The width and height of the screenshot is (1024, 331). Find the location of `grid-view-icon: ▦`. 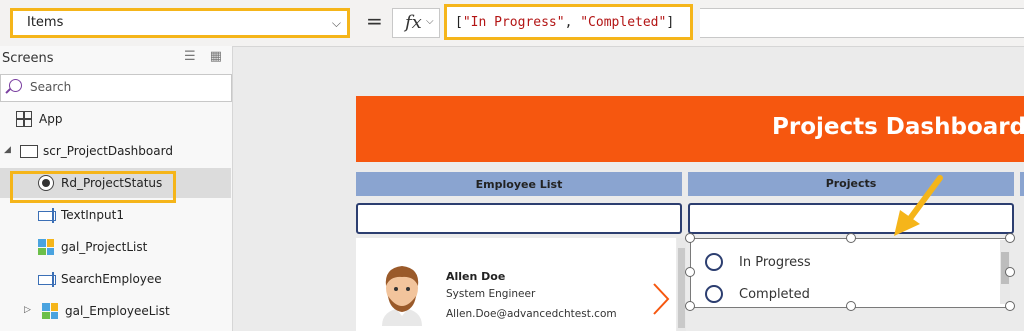

grid-view-icon: ▦ is located at coordinates (216, 56).